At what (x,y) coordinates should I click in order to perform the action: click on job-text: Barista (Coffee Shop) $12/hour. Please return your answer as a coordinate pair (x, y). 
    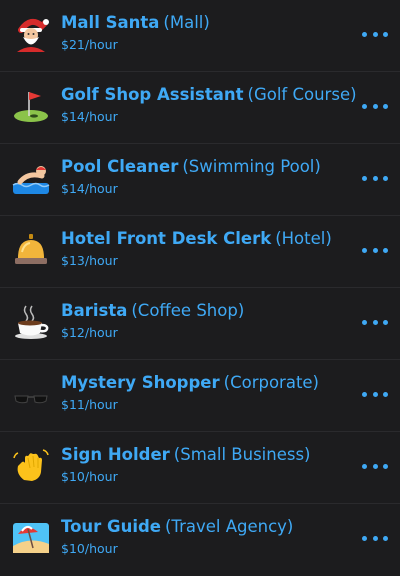
    Looking at the image, I should click on (205, 320).